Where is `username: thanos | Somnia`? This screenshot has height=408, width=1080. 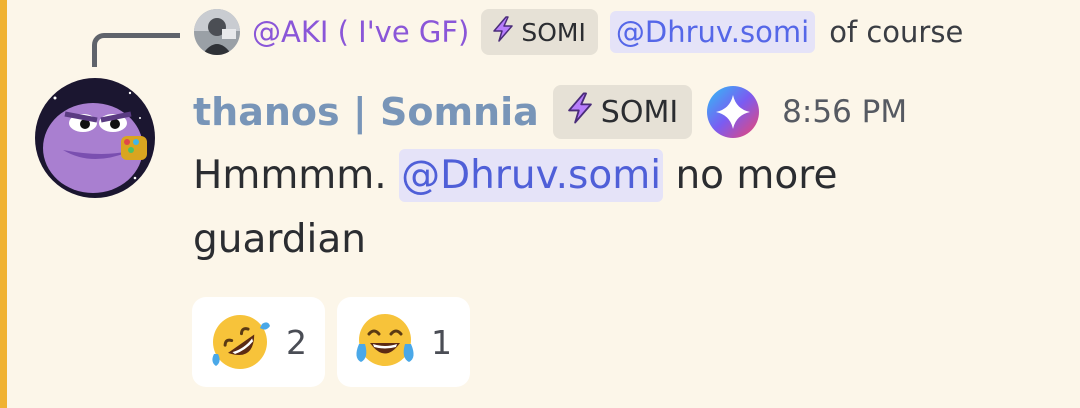
username: thanos | Somnia is located at coordinates (366, 112).